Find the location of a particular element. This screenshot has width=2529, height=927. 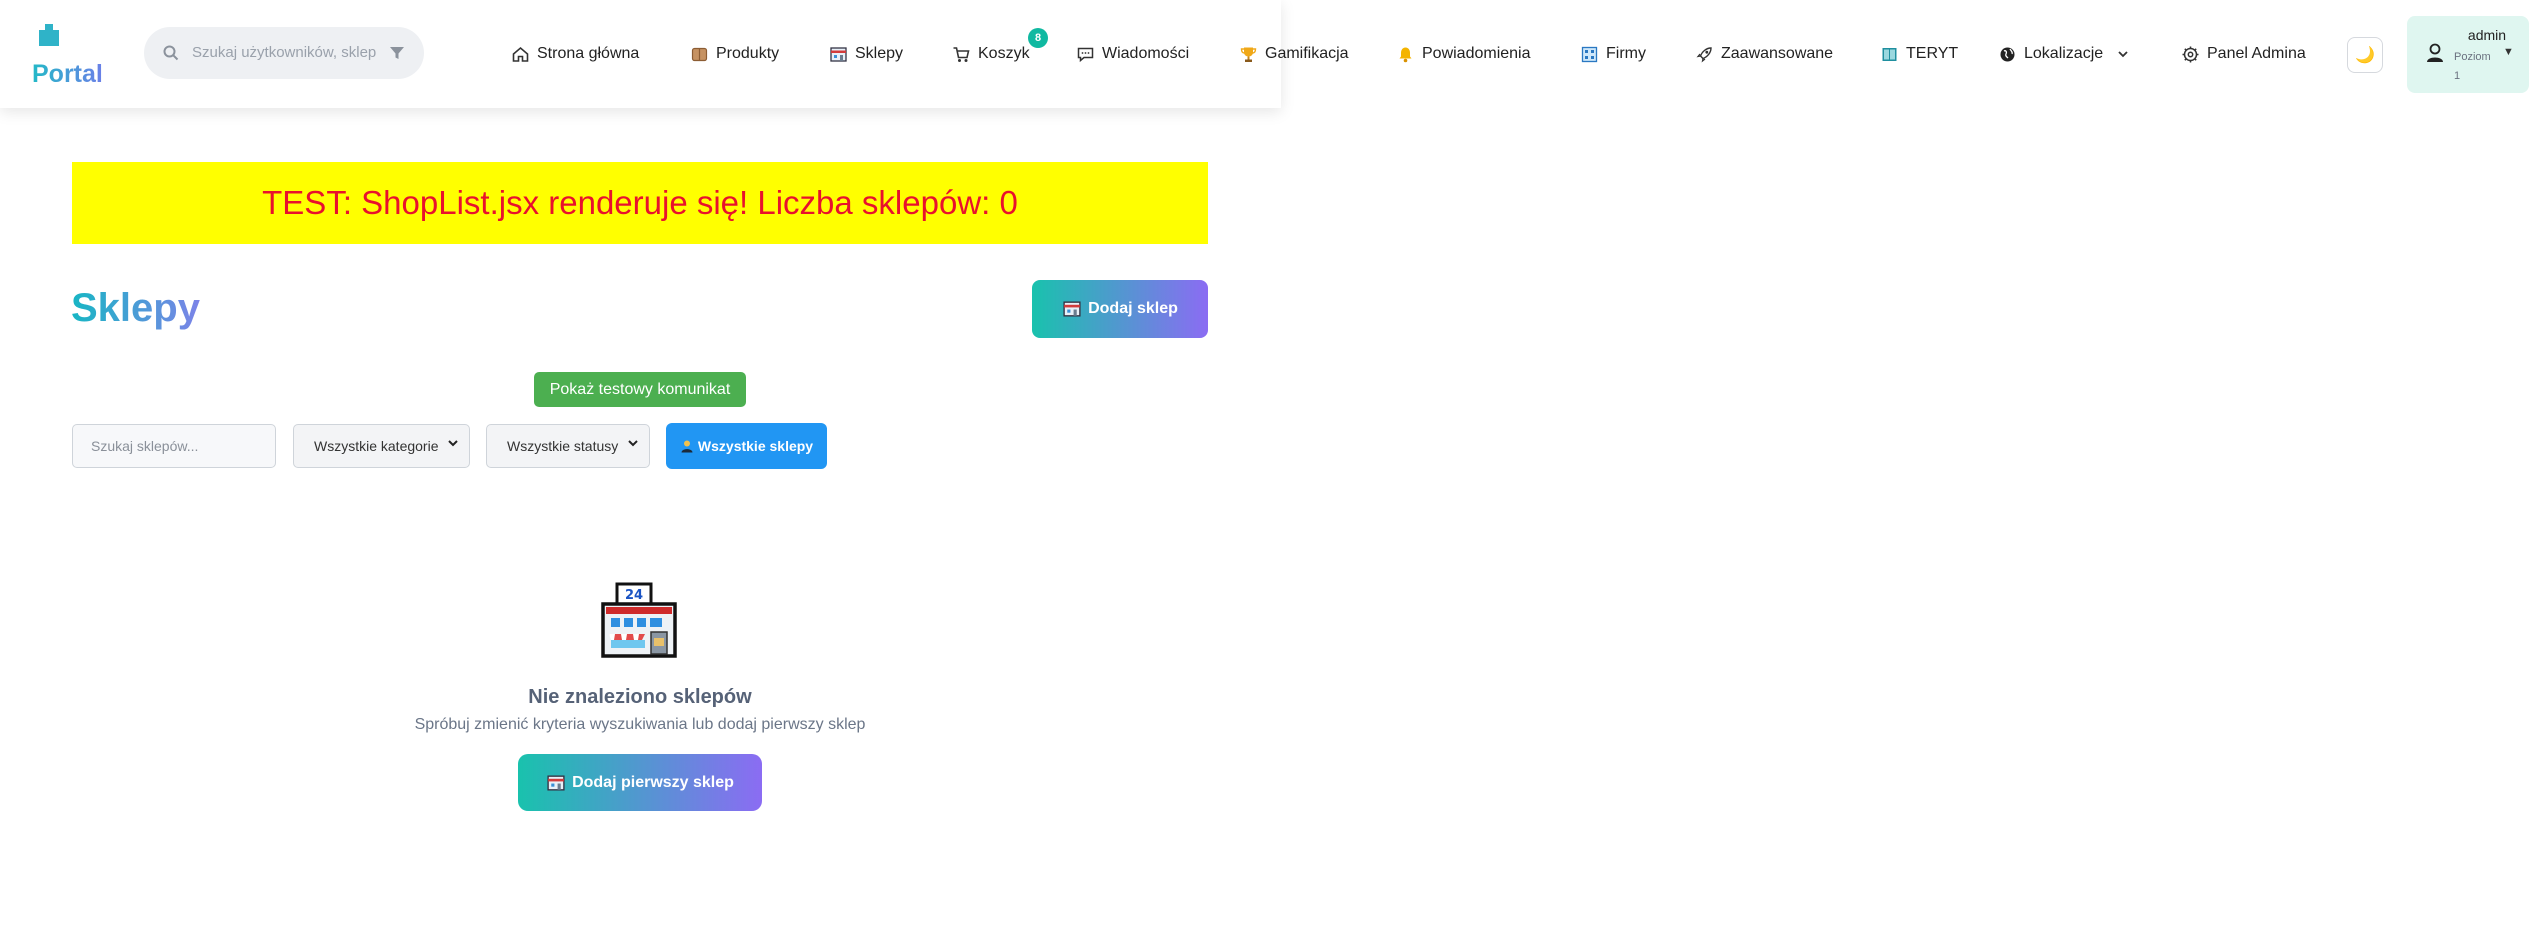

nav-label: TERYT is located at coordinates (1932, 53).